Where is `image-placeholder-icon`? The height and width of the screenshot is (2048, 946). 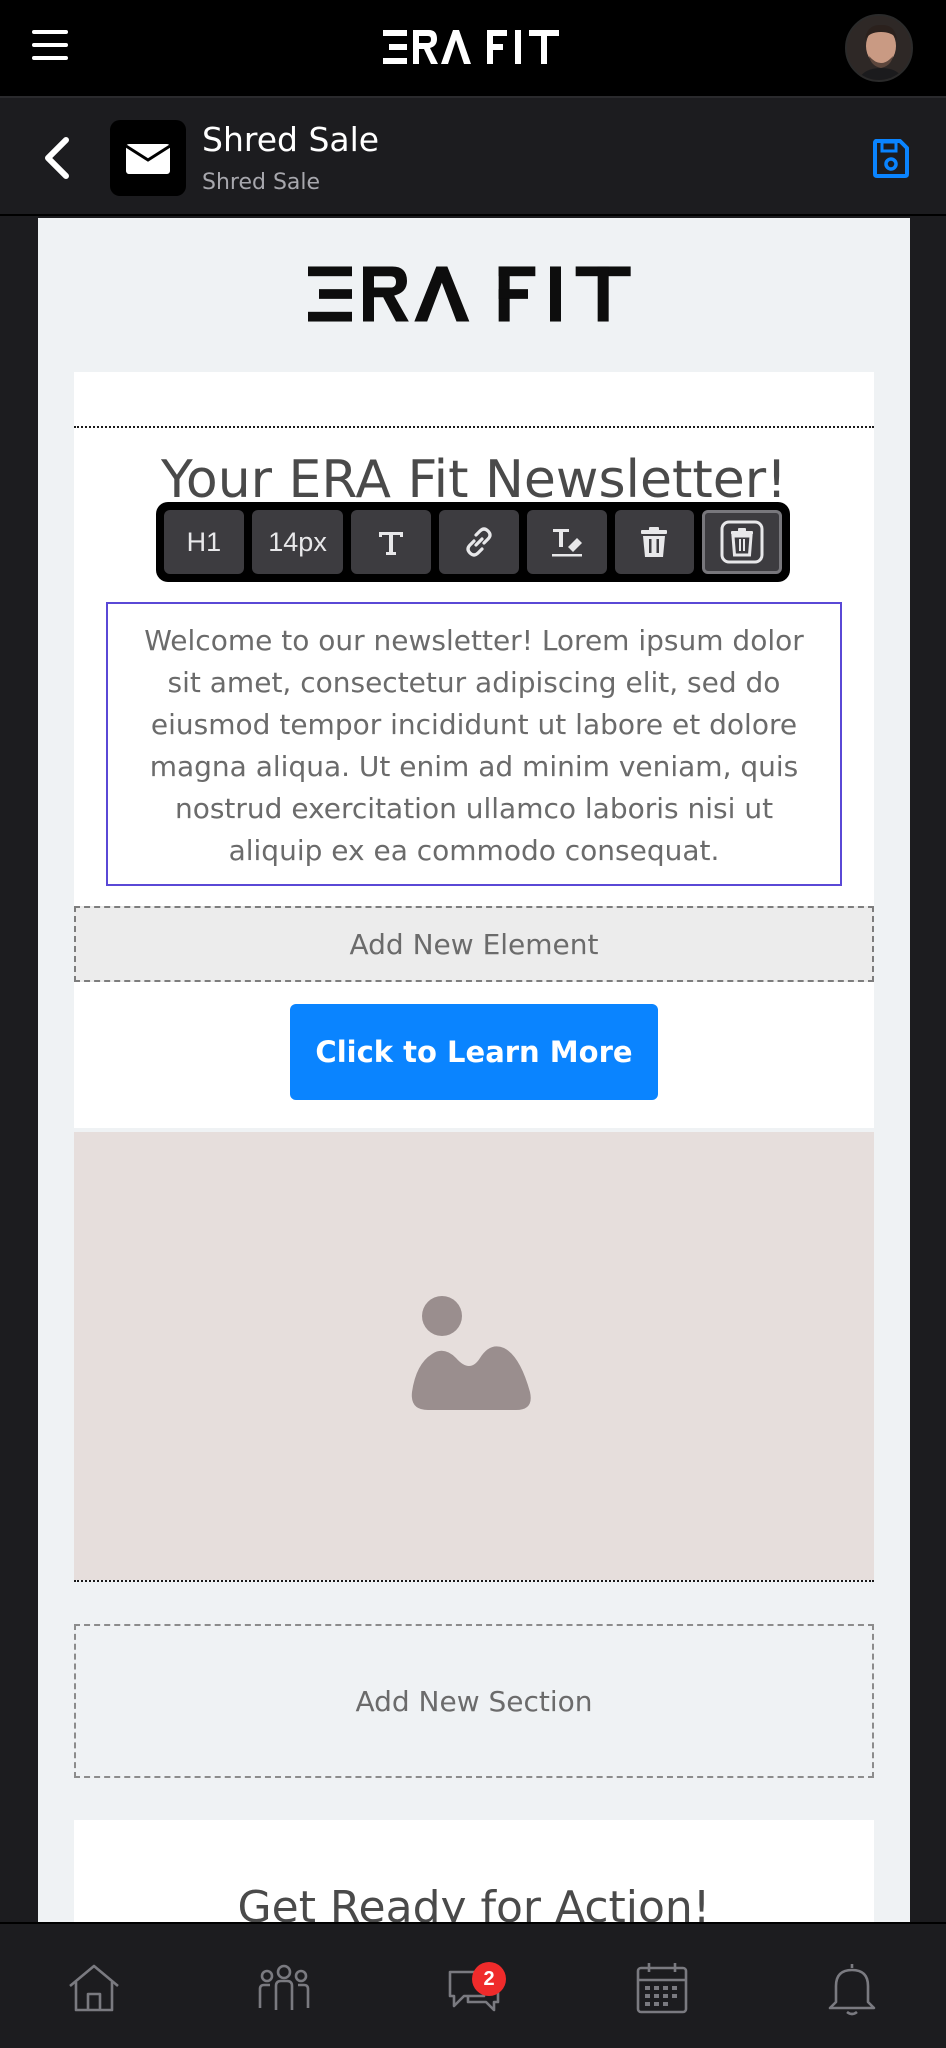 image-placeholder-icon is located at coordinates (471, 1353).